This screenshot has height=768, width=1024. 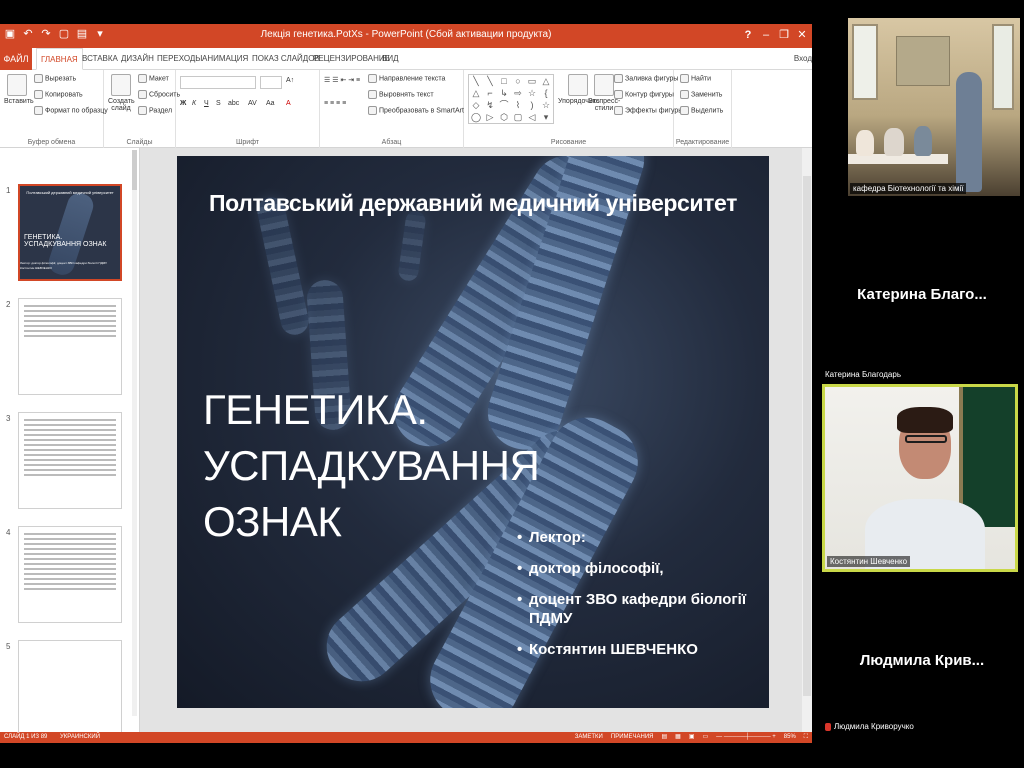 I want to click on new-slide-button: Создать слайд, so click(x=121, y=93).